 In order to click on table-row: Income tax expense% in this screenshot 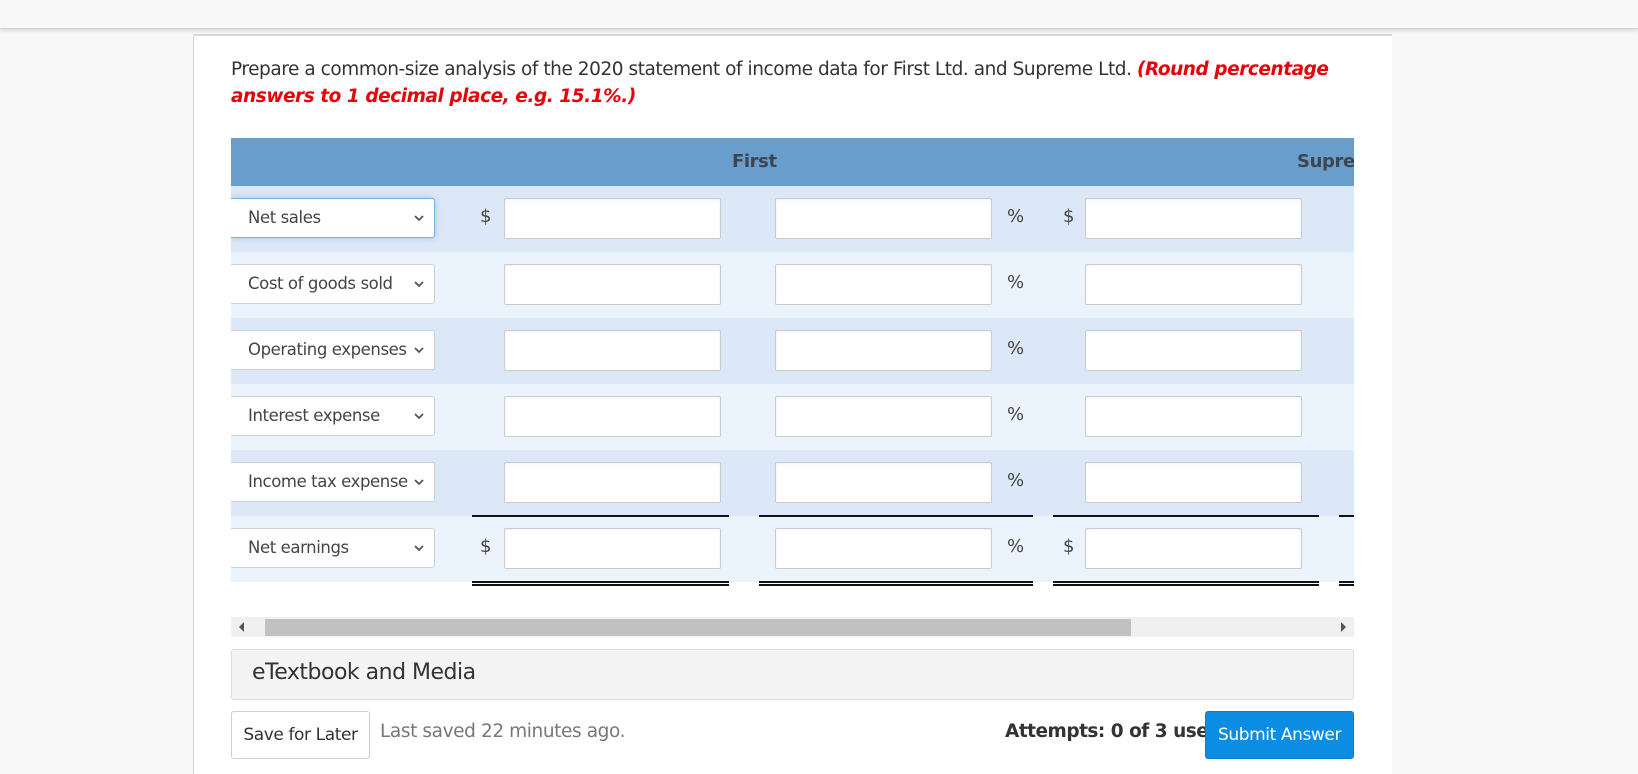, I will do `click(792, 483)`.